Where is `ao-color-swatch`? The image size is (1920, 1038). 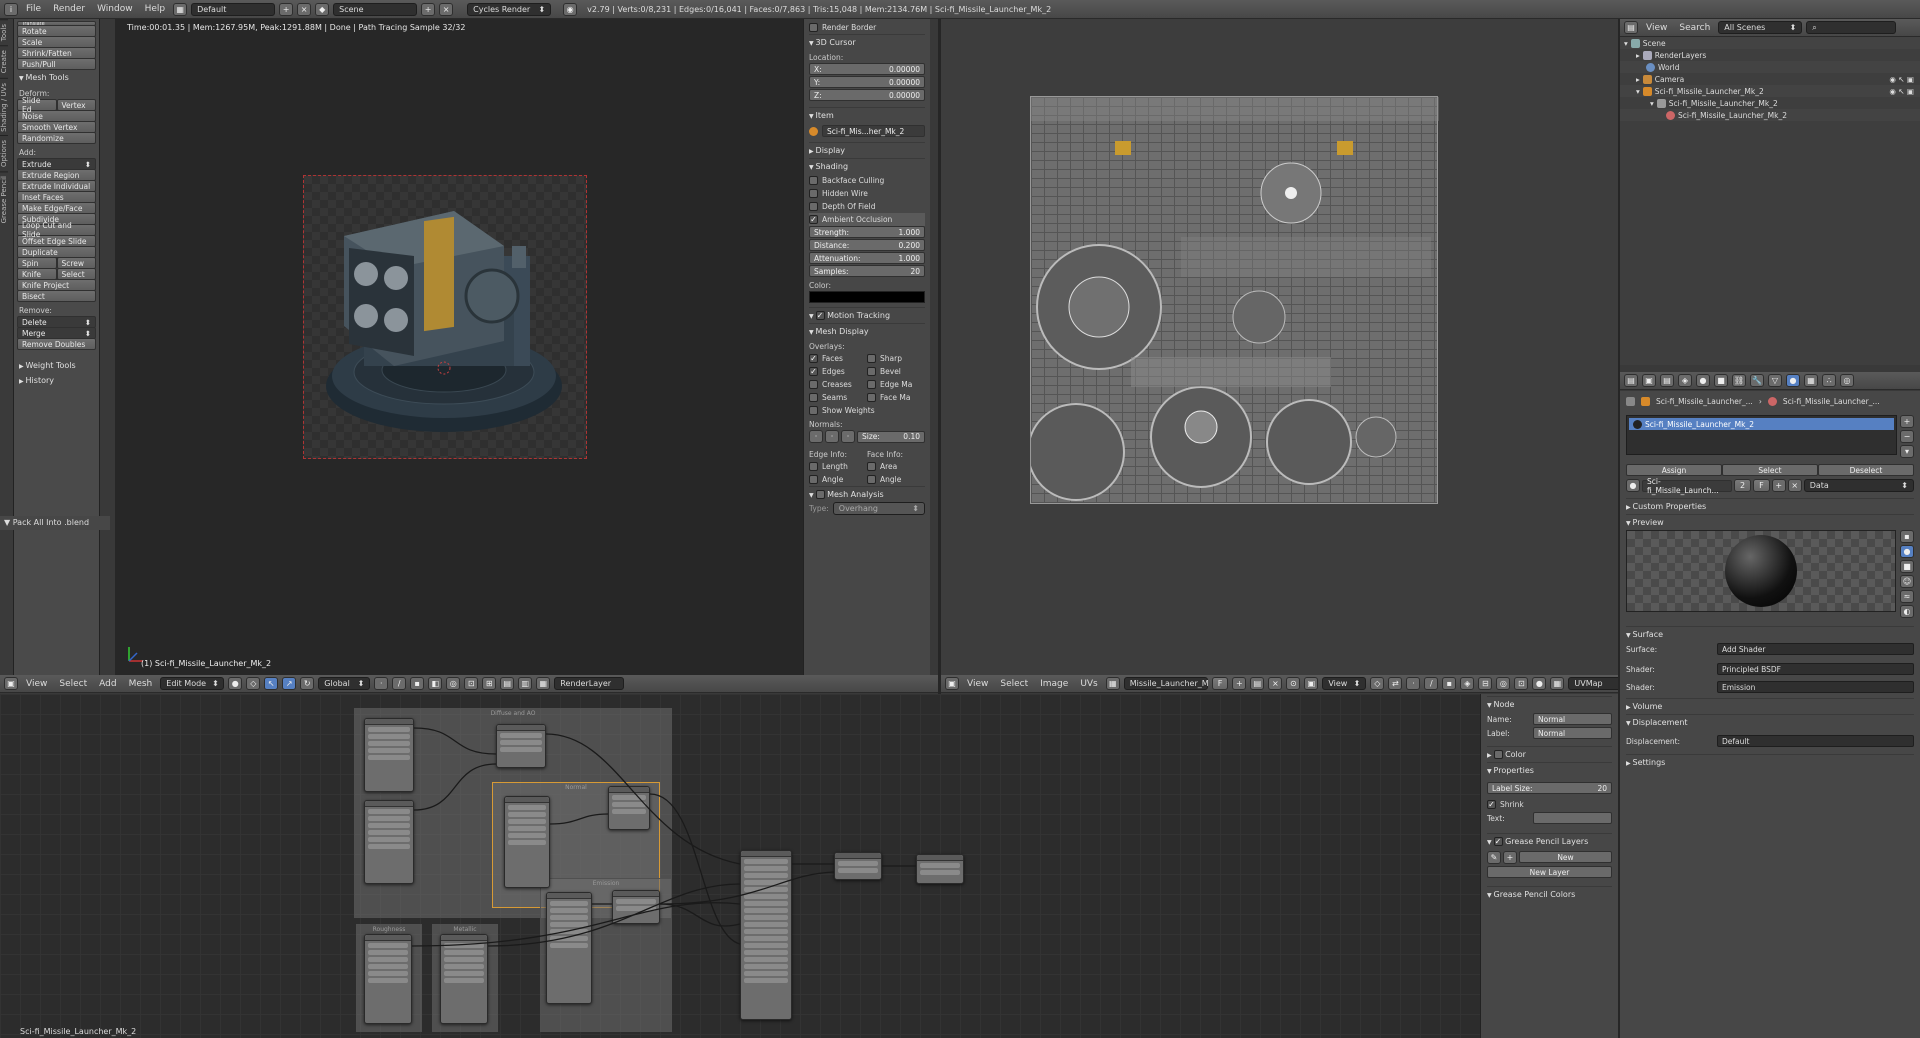
ao-color-swatch is located at coordinates (867, 297).